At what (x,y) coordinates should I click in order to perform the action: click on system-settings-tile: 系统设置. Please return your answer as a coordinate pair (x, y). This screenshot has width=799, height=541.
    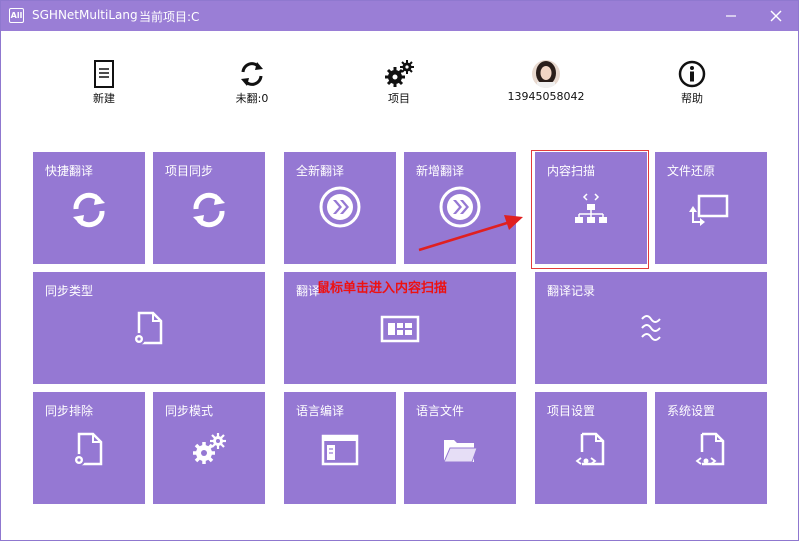
    Looking at the image, I should click on (711, 448).